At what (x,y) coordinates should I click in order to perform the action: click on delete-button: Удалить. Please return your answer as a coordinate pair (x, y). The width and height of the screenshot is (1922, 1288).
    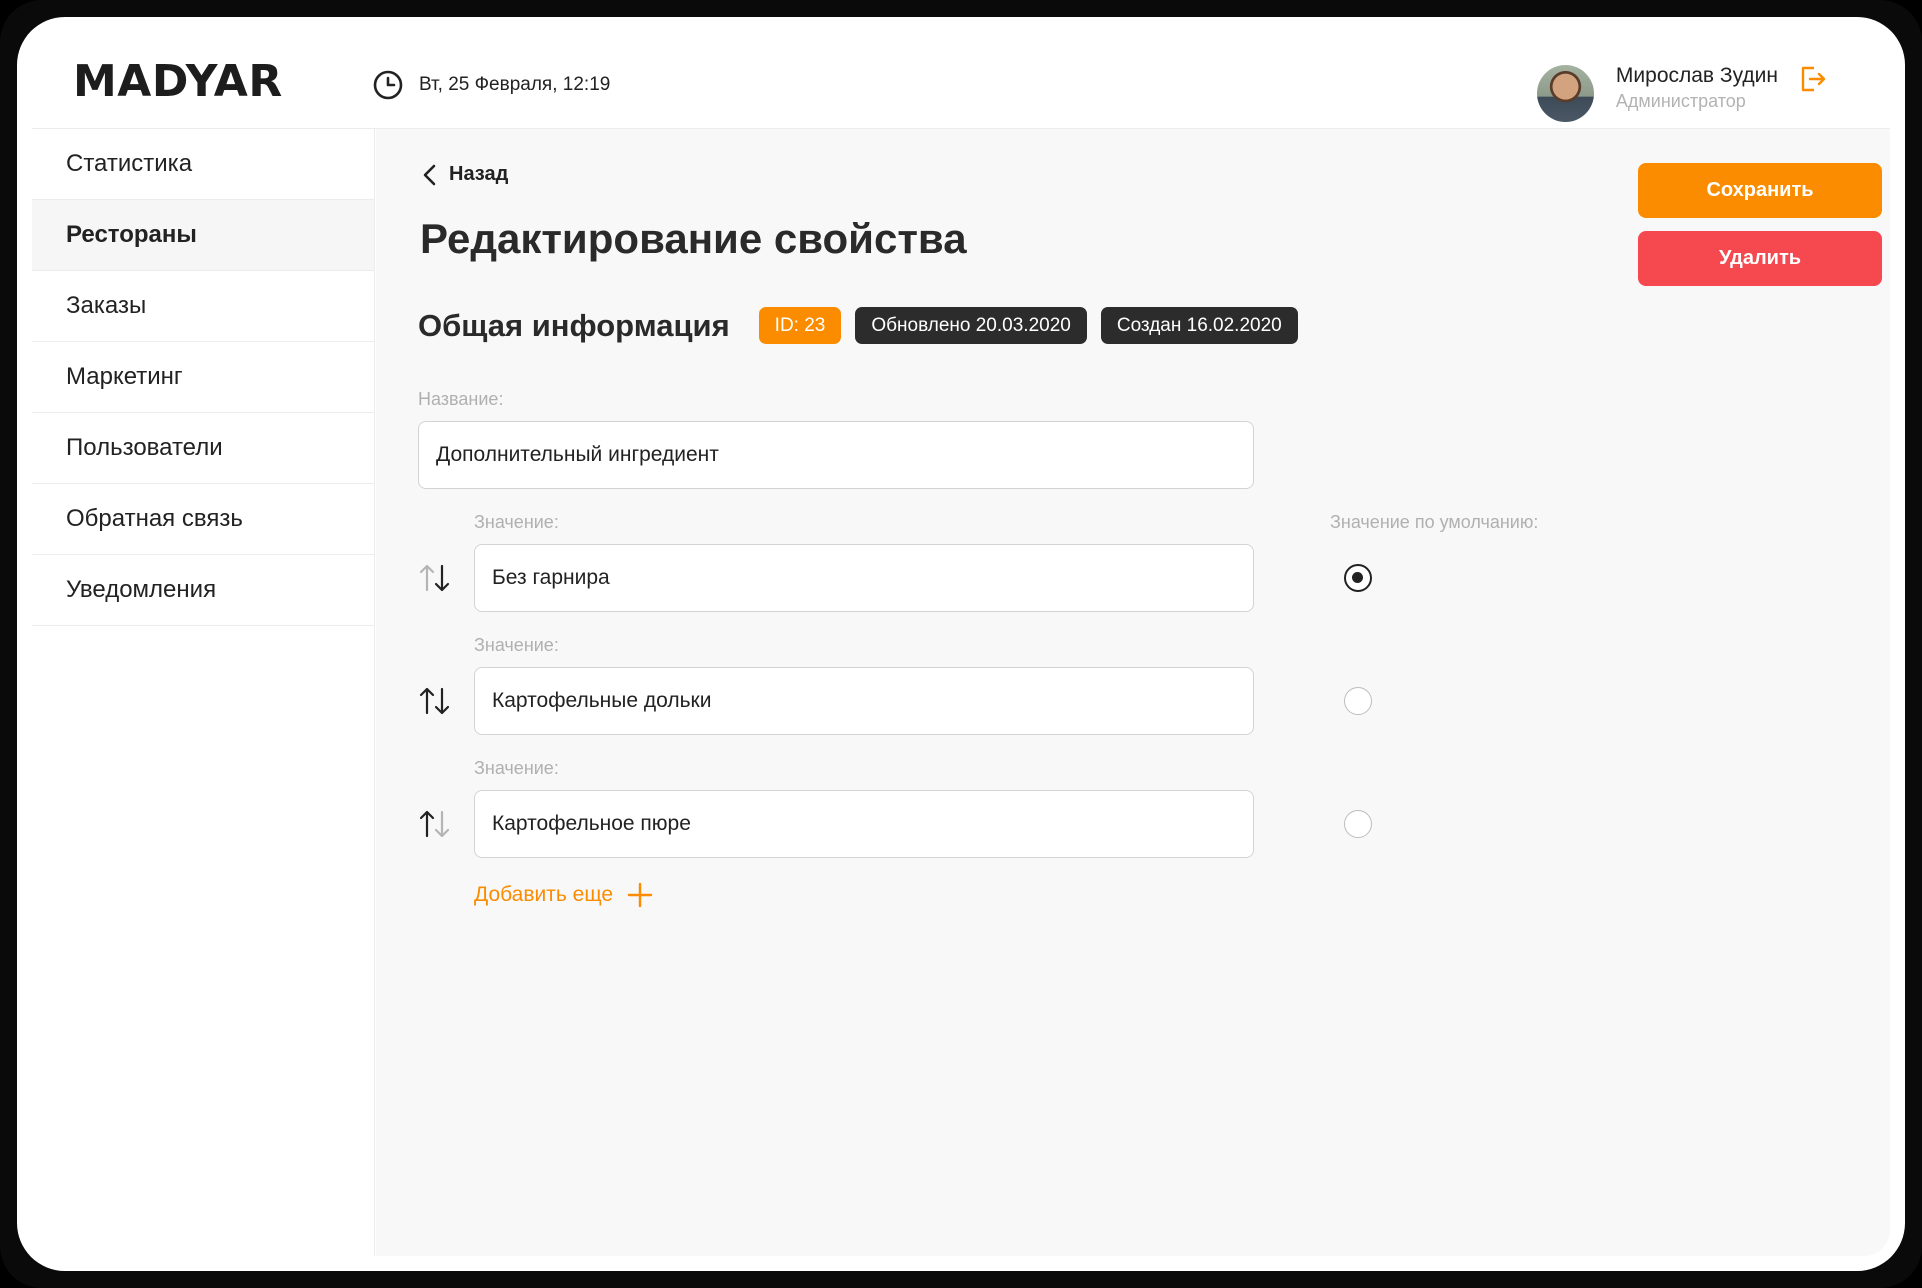
    Looking at the image, I should click on (1760, 258).